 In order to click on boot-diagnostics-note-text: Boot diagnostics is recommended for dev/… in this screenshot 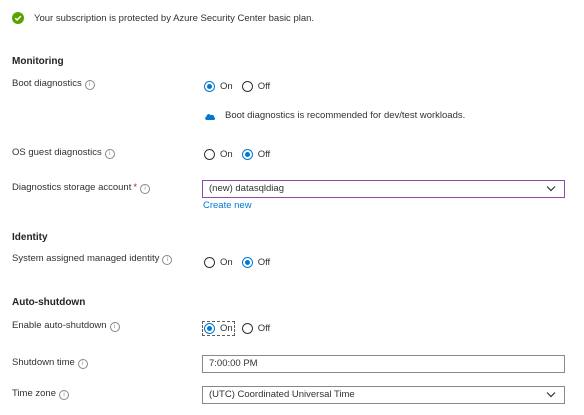, I will do `click(345, 115)`.